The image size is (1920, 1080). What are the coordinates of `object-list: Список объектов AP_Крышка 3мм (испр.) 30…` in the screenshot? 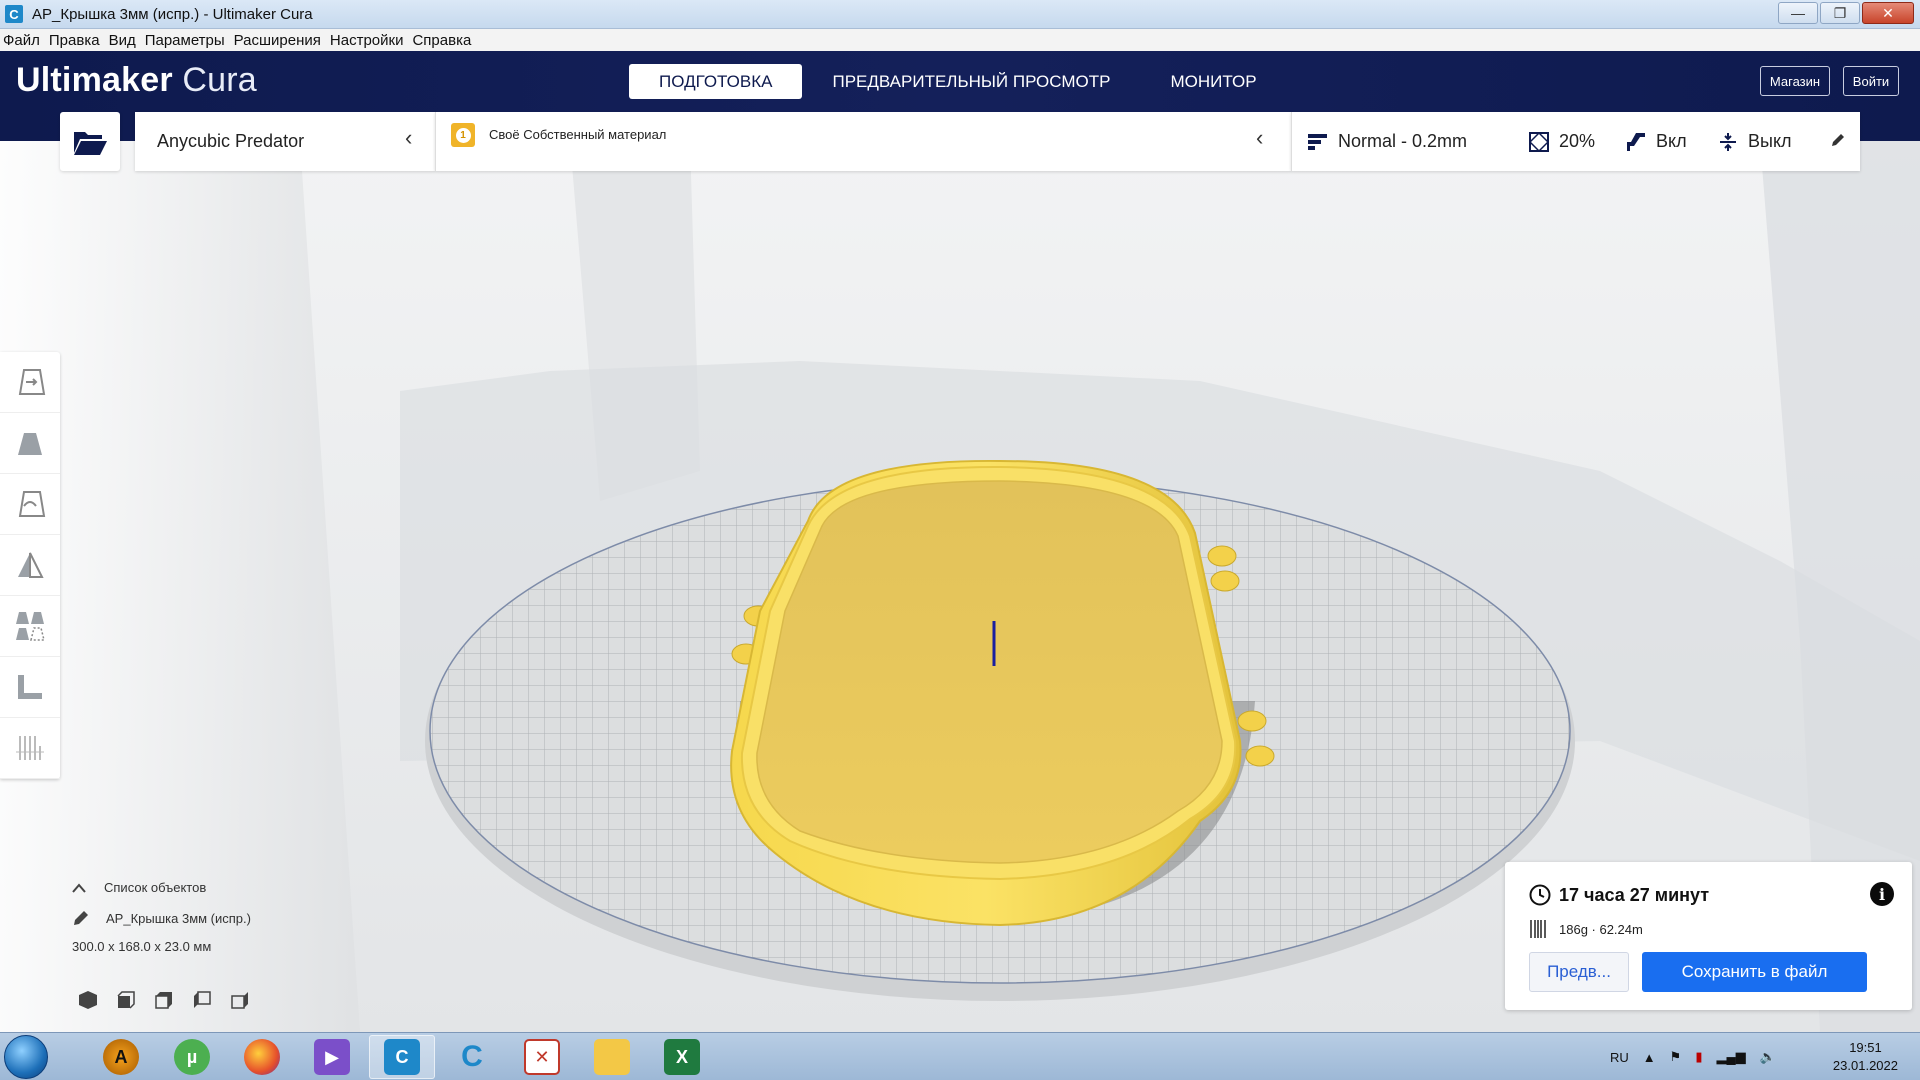 It's located at (232, 924).